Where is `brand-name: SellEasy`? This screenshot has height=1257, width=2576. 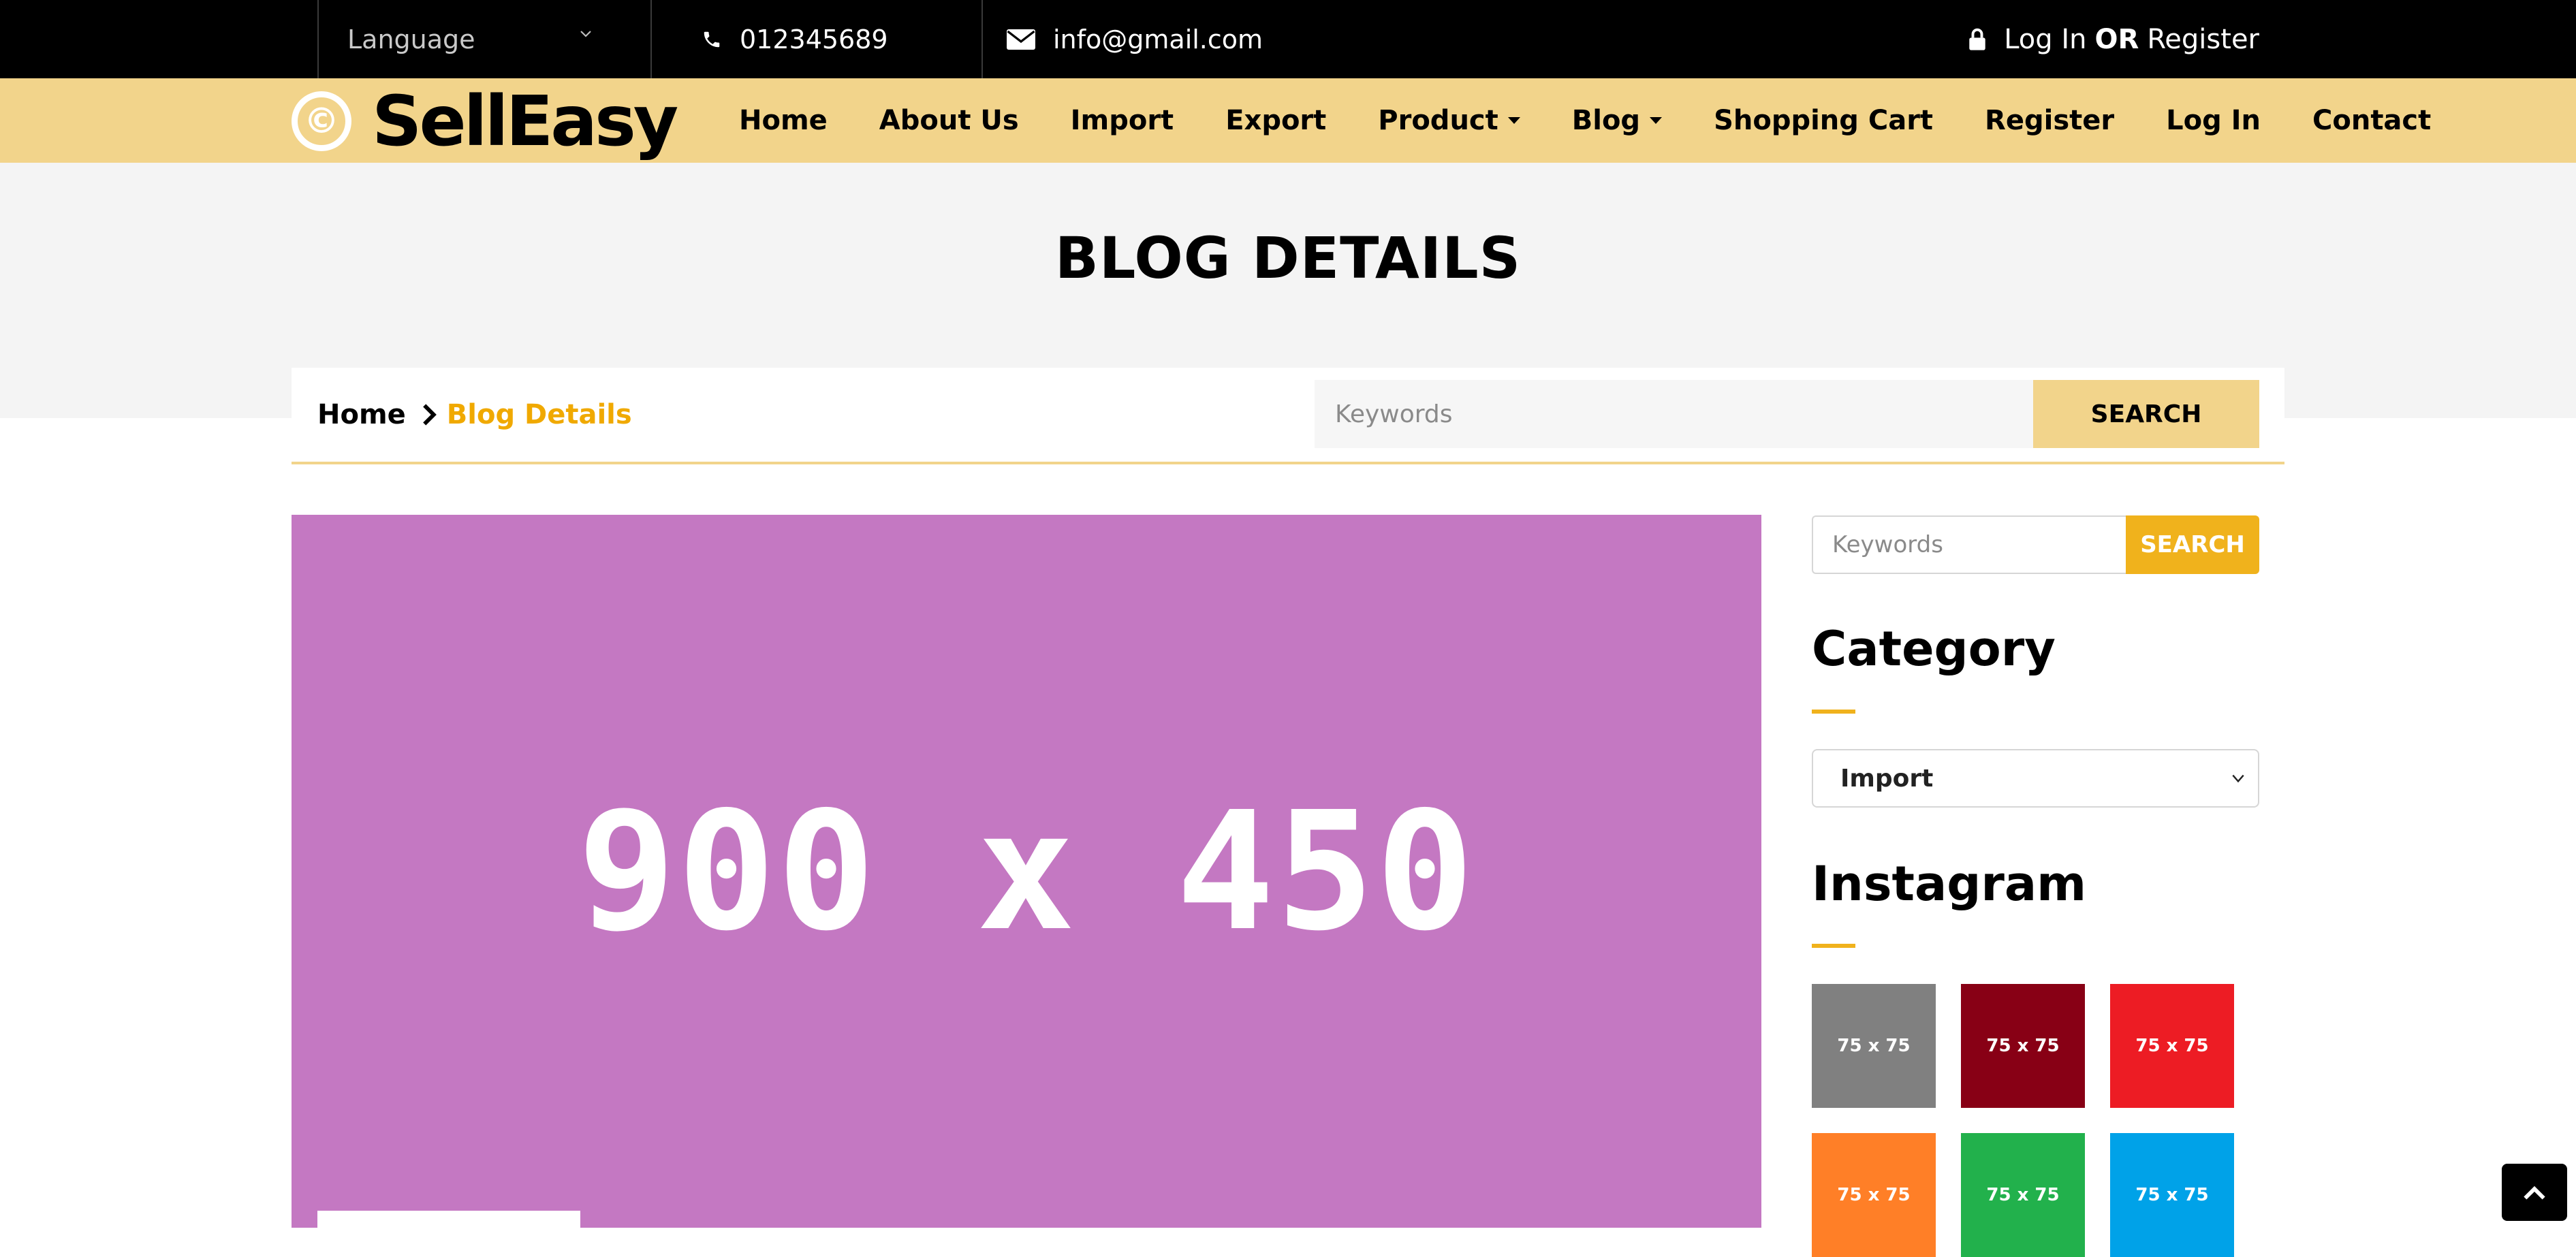 brand-name: SellEasy is located at coordinates (525, 121).